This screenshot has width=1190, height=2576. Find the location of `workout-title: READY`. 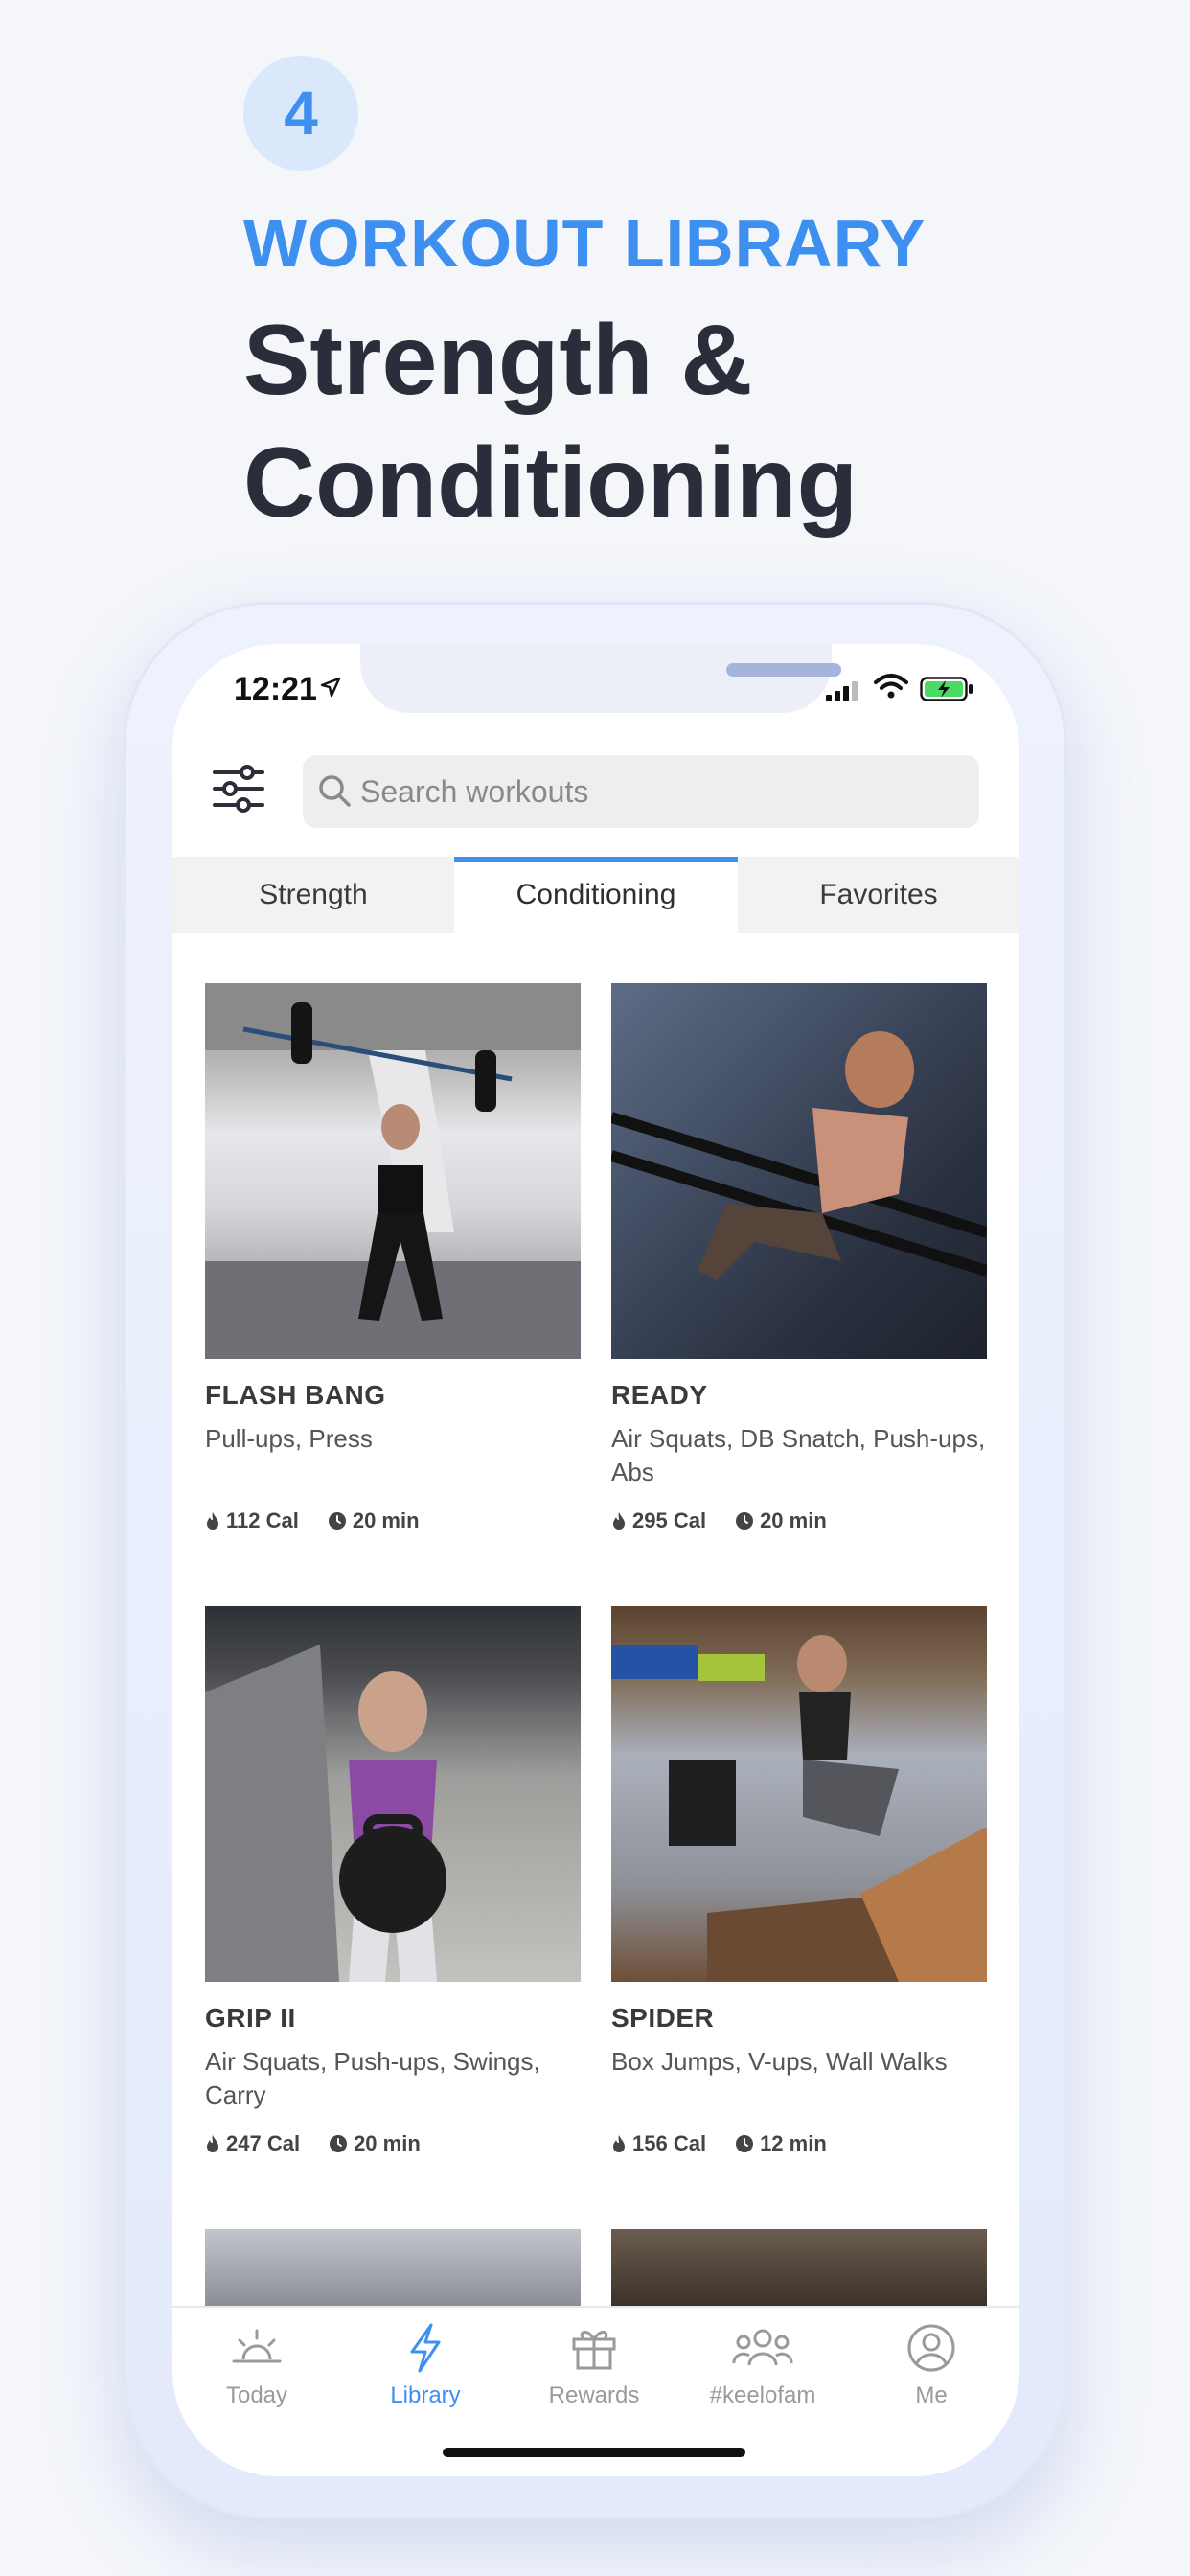

workout-title: READY is located at coordinates (660, 1395).